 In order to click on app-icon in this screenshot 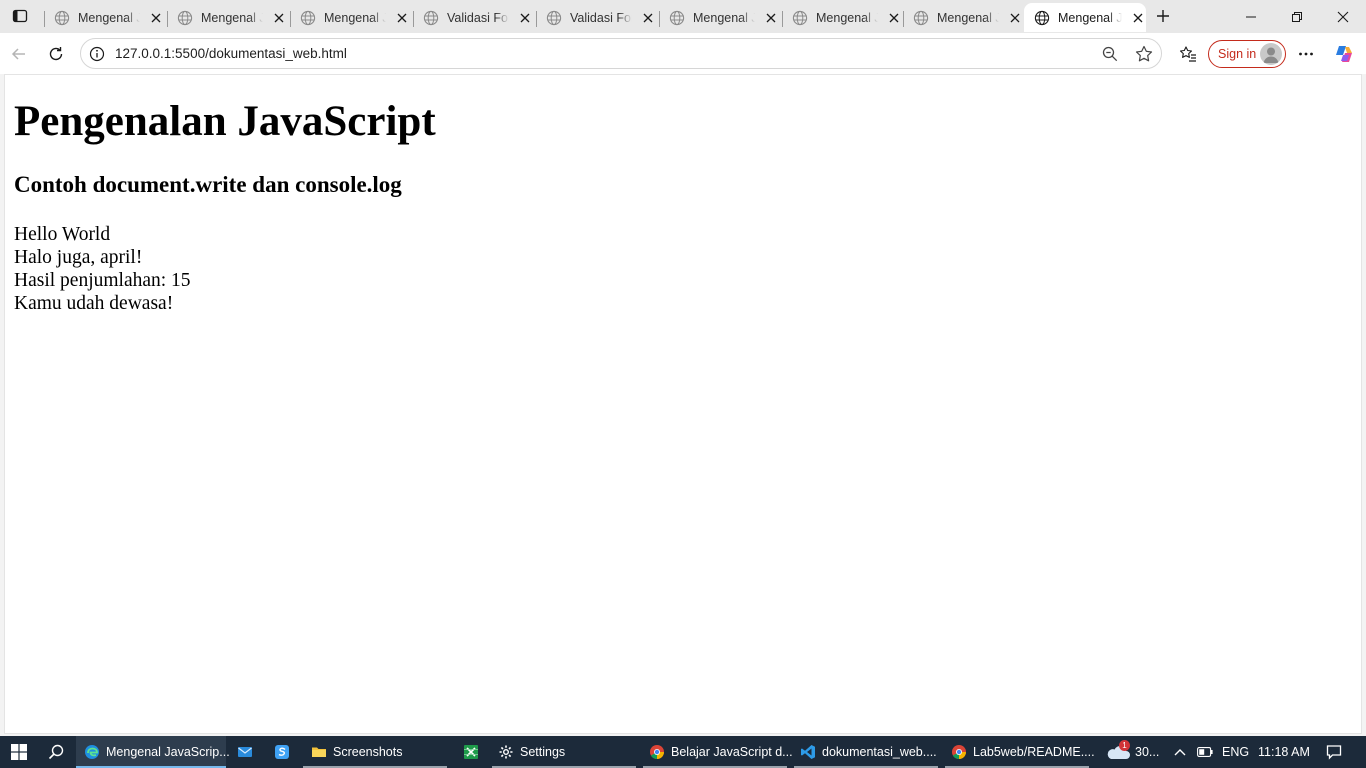, I will do `click(282, 752)`.